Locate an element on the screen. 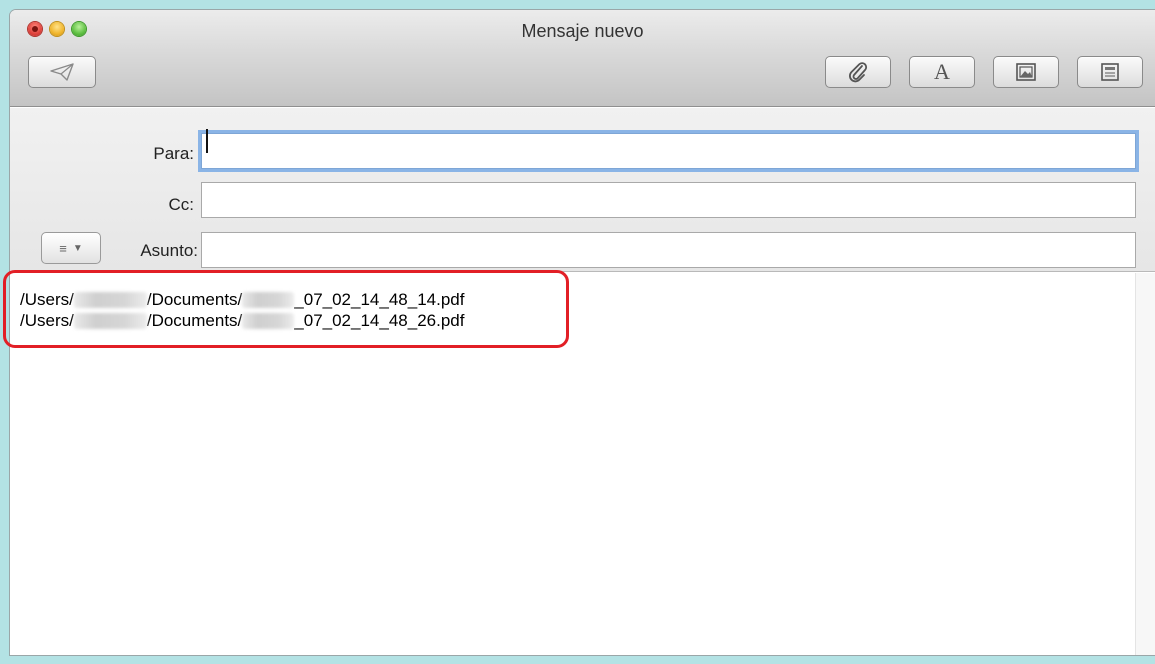  cc-label: Cc: is located at coordinates (181, 204).